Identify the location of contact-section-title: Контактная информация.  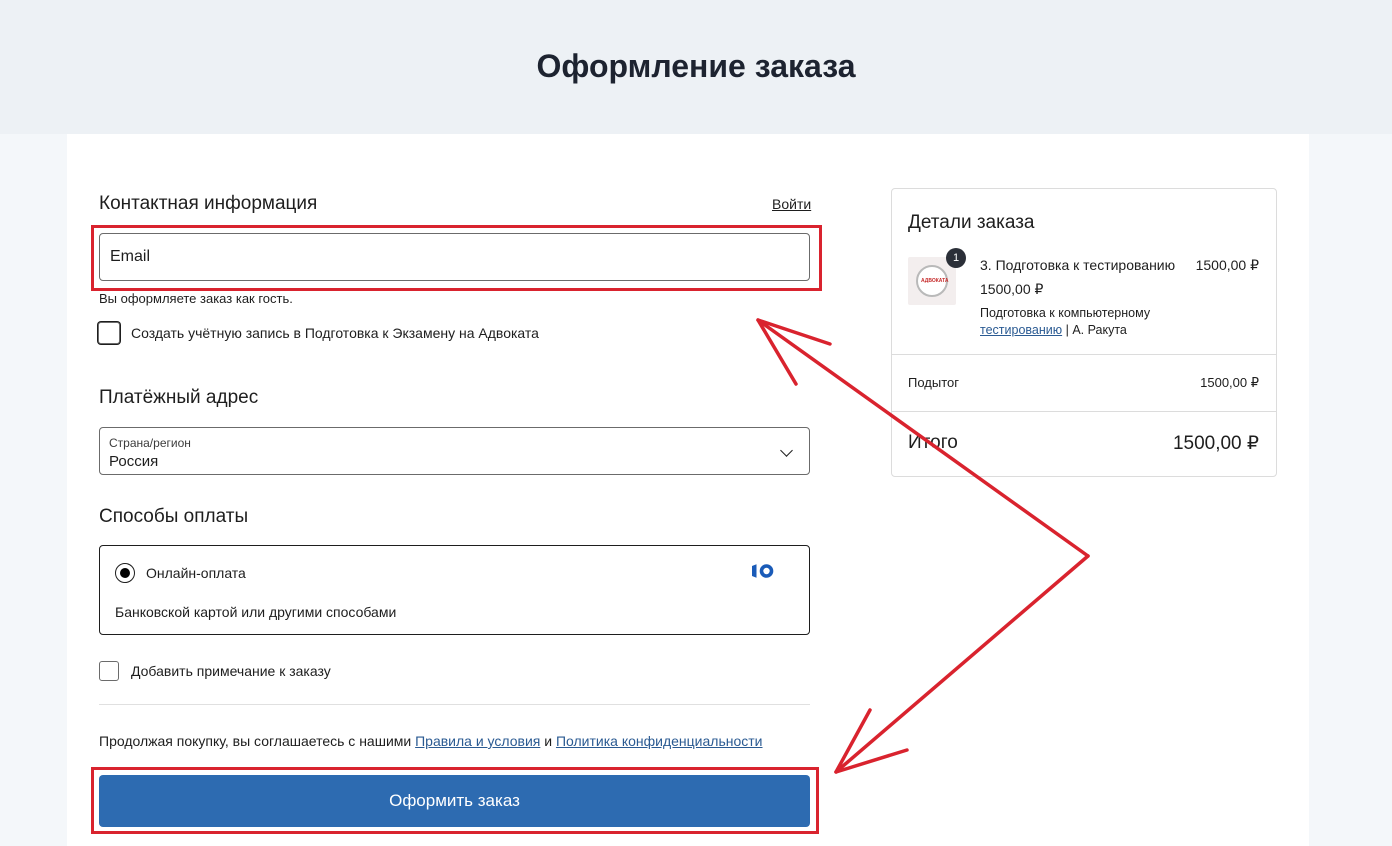
(208, 203).